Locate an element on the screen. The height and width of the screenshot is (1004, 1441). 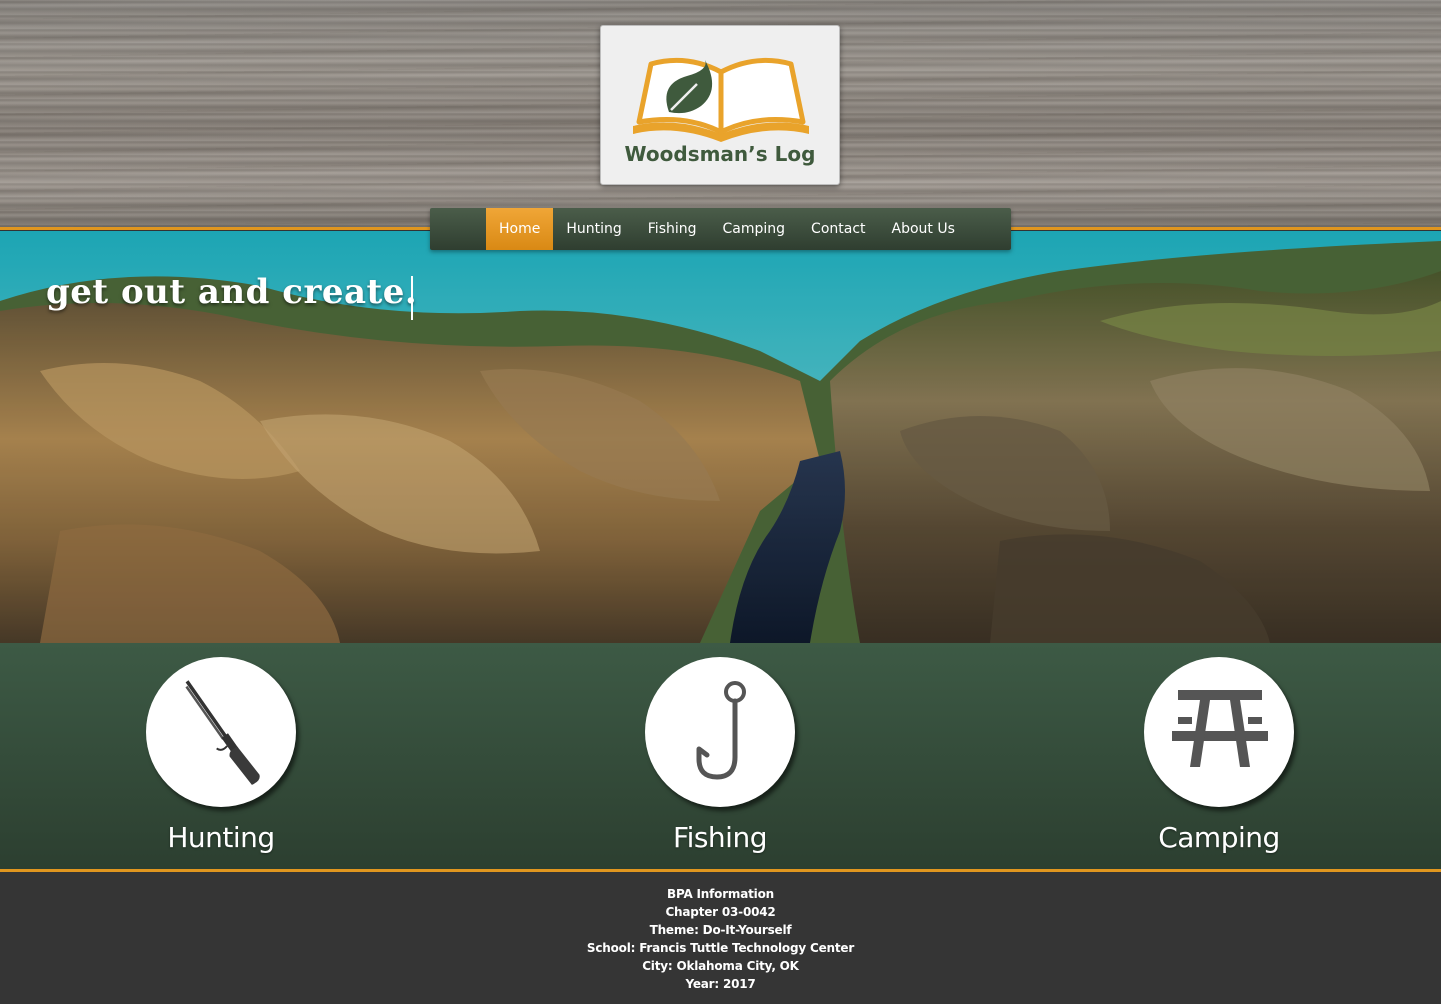
site-logo: Woodsman’s Log is located at coordinates (720, 105).